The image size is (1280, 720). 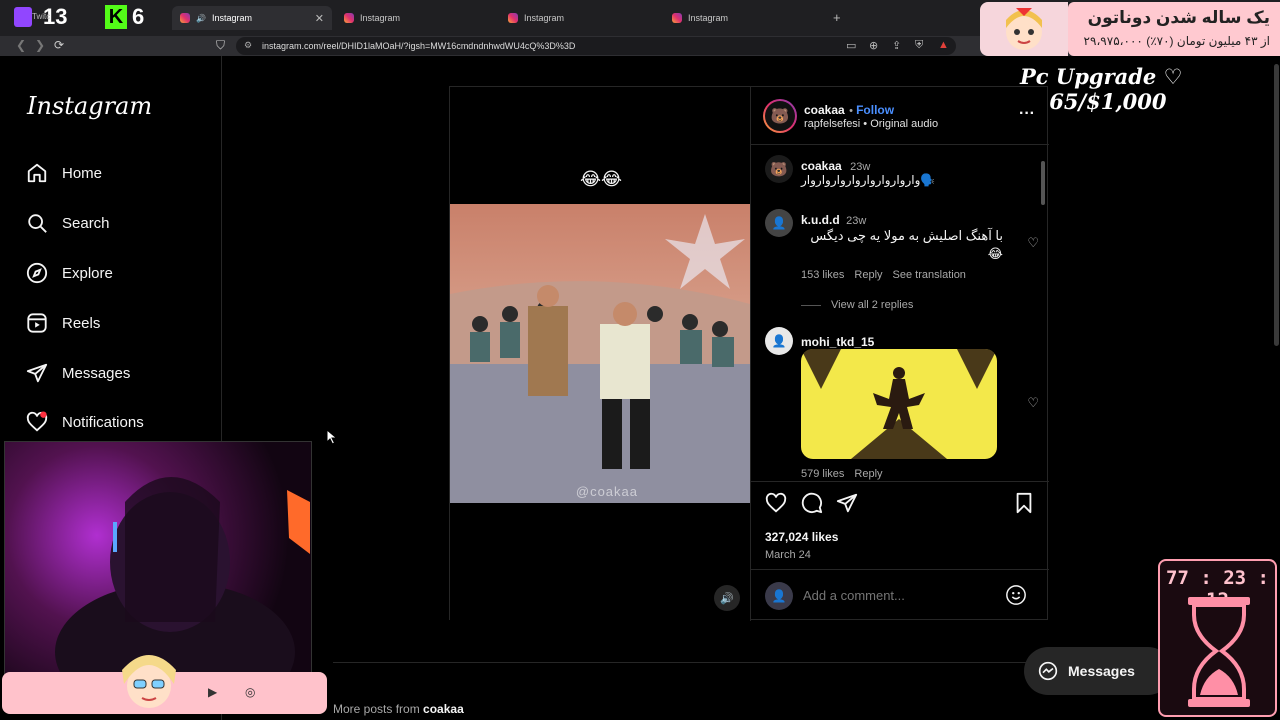 I want to click on audio-attribution: rapfelsefesi • Original audio, so click(x=871, y=124).